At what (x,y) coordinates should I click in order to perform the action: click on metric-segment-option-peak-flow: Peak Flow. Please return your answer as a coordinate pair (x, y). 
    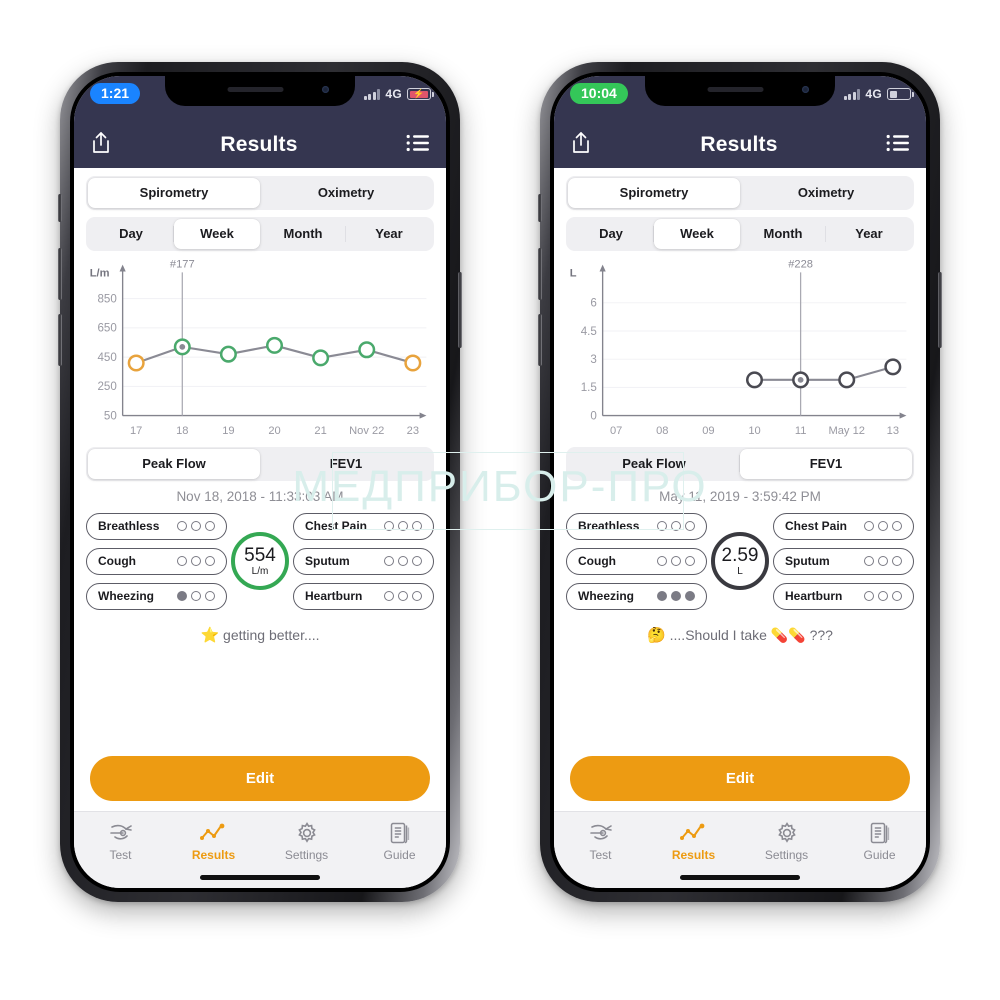
    Looking at the image, I should click on (174, 463).